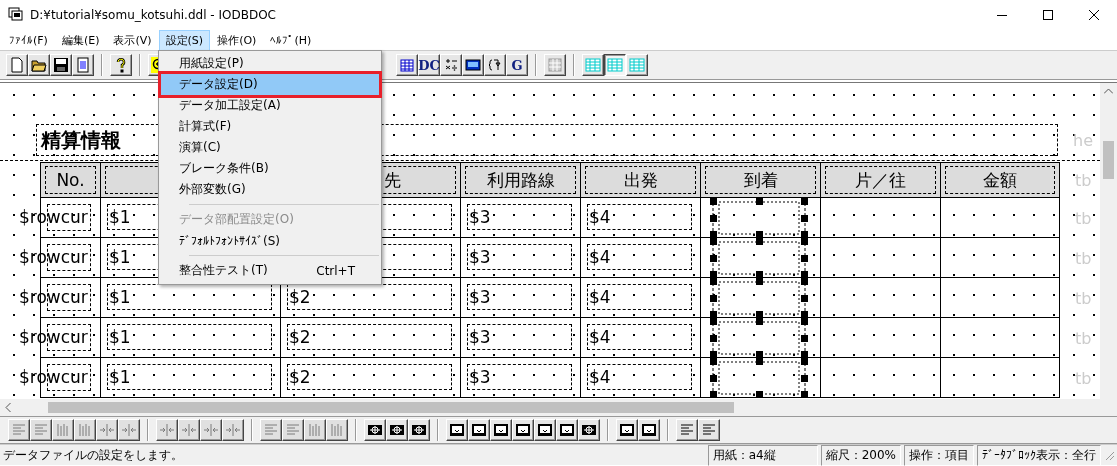  I want to click on menu-item-label: 外部変数(G), so click(212, 189).